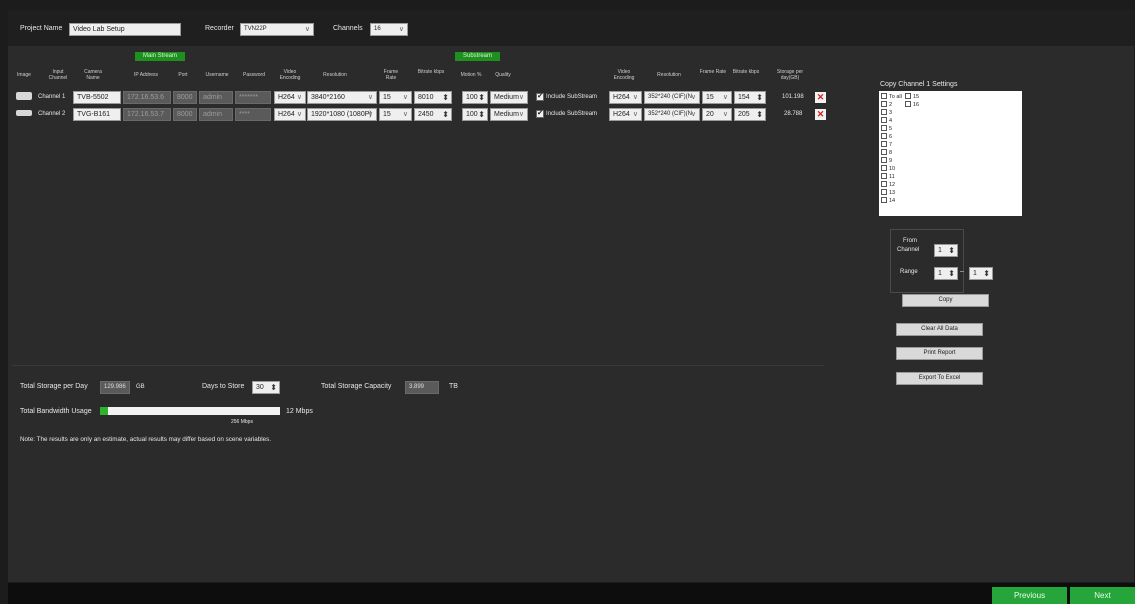 This screenshot has height=604, width=1135. What do you see at coordinates (939, 329) in the screenshot?
I see `clear-all-data-button: Clear All Data` at bounding box center [939, 329].